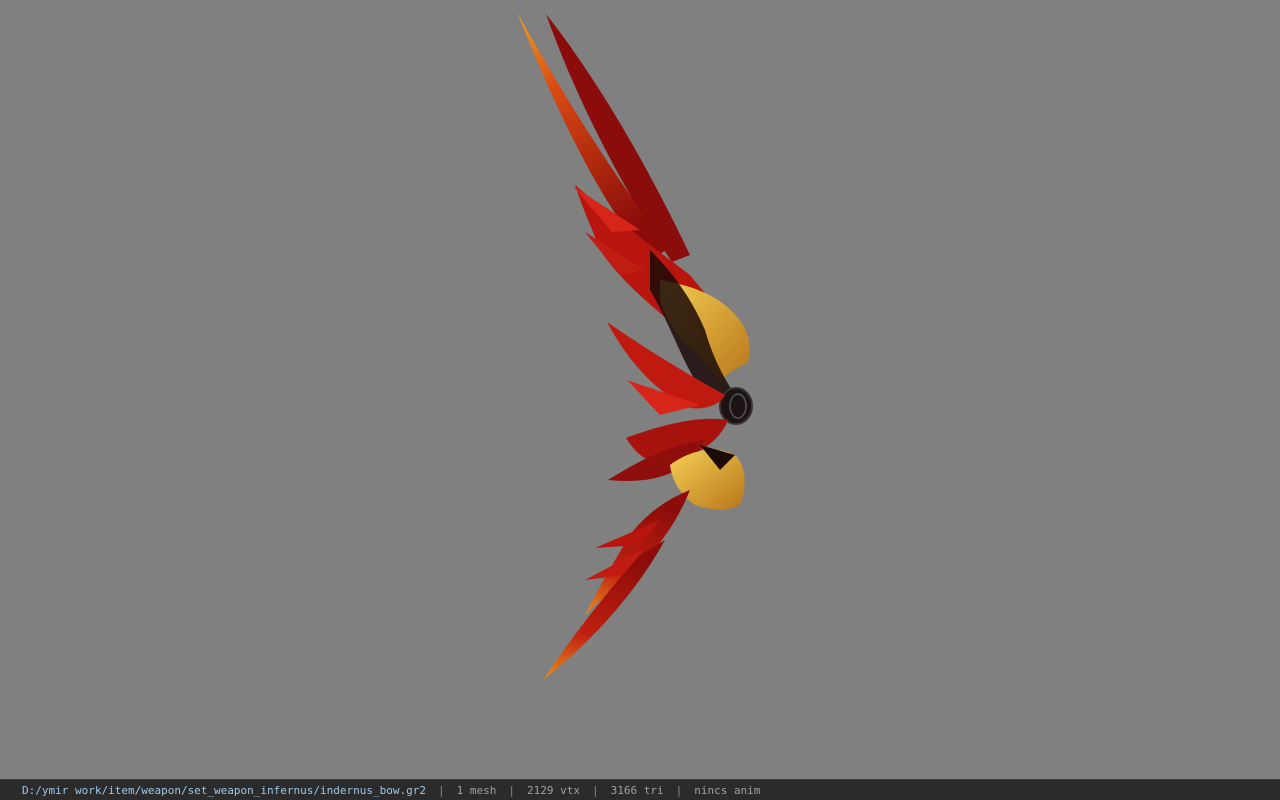  What do you see at coordinates (736, 406) in the screenshot?
I see `grip` at bounding box center [736, 406].